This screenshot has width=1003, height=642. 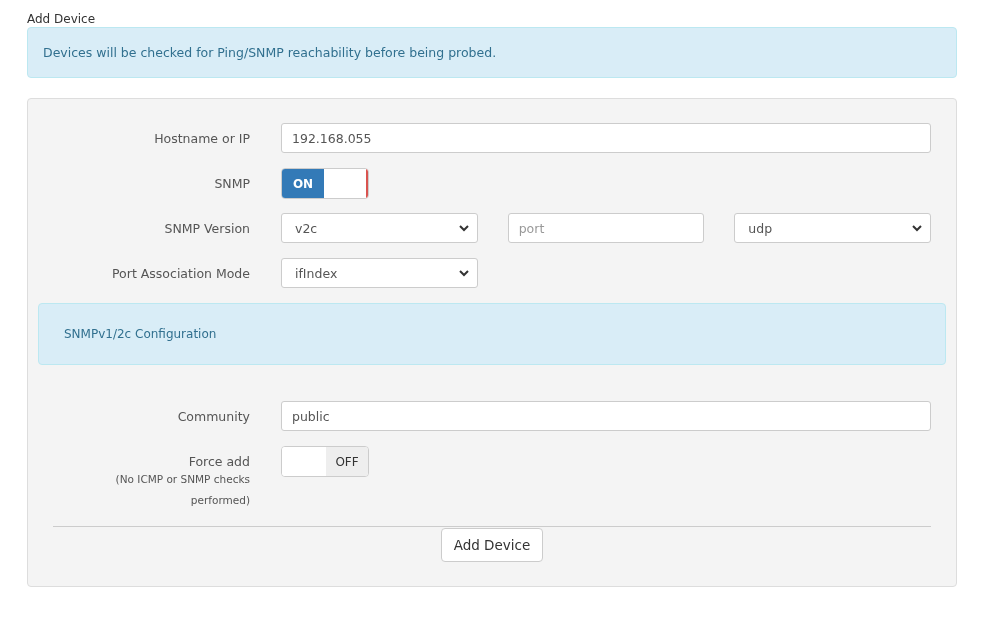 What do you see at coordinates (379, 228) in the screenshot?
I see `select-field: v2c` at bounding box center [379, 228].